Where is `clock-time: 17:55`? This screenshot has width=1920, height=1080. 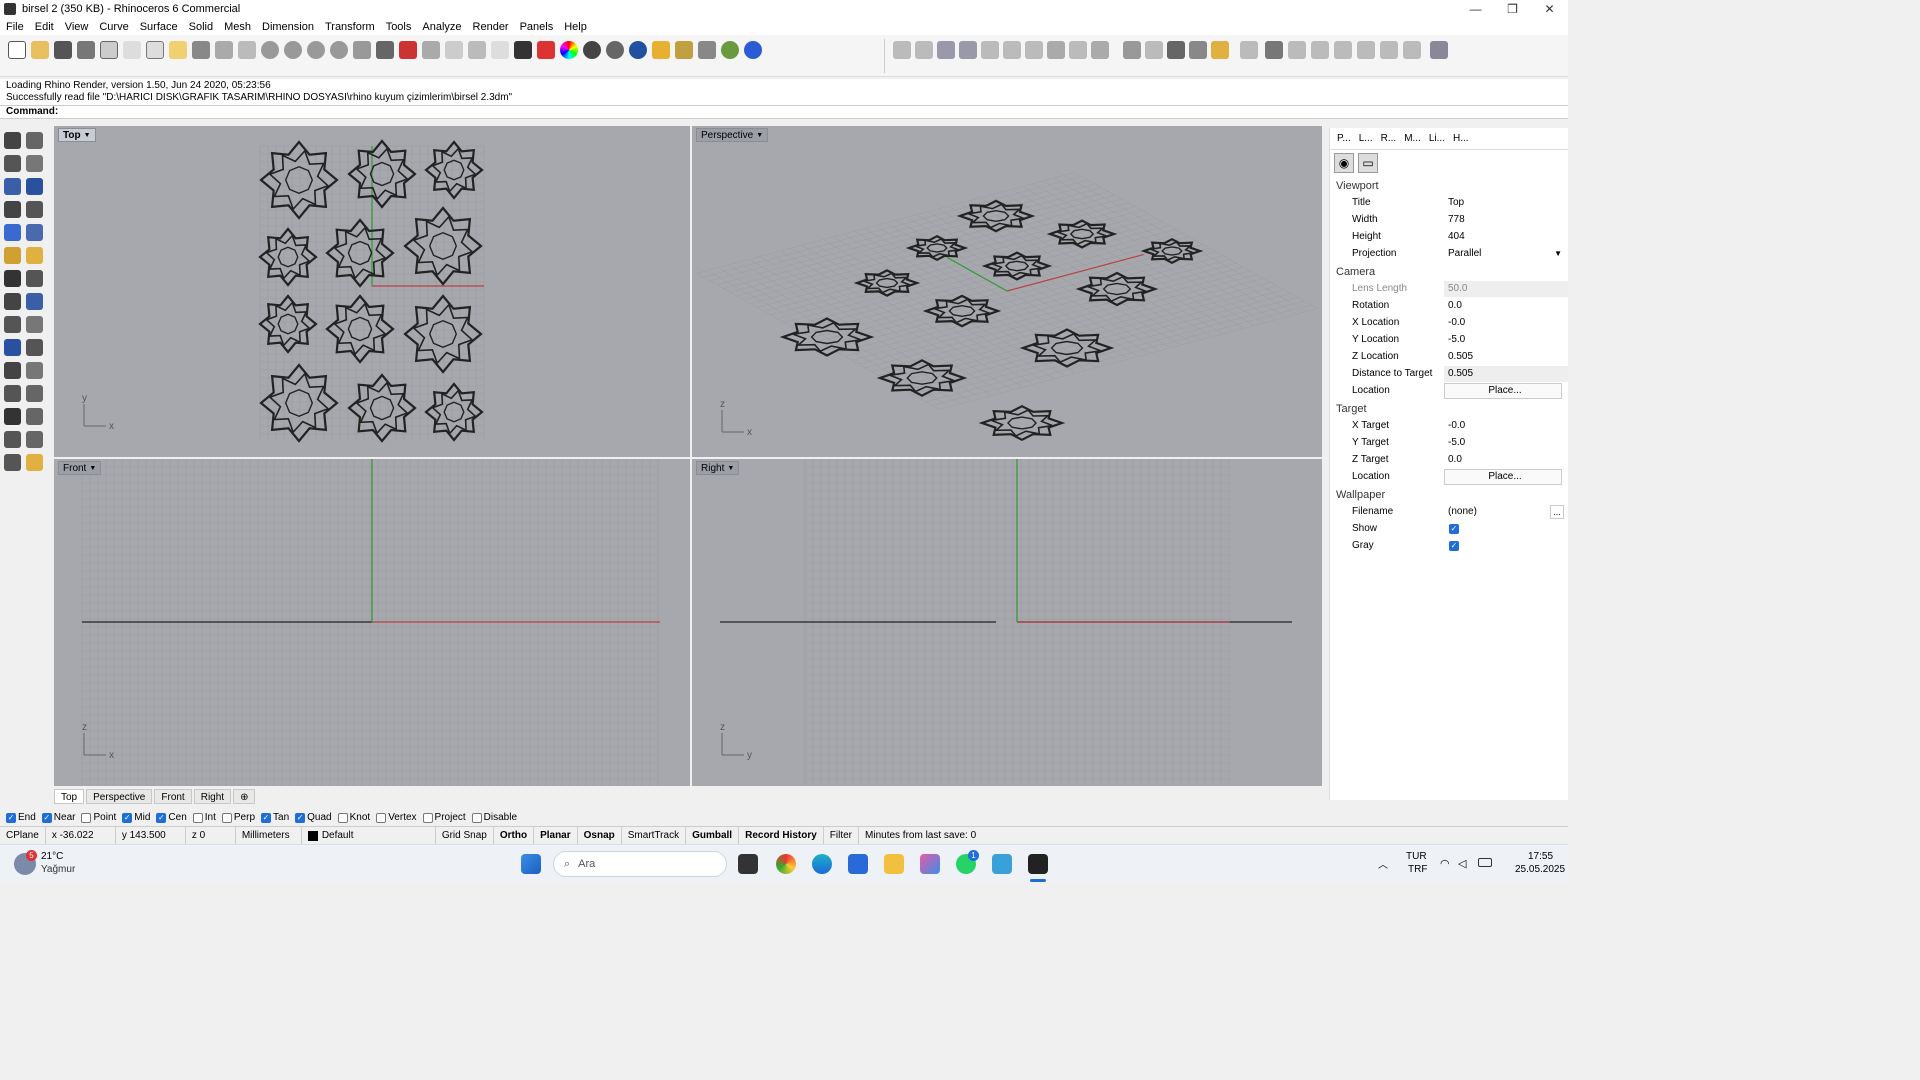
clock-time: 17:55 is located at coordinates (1540, 856).